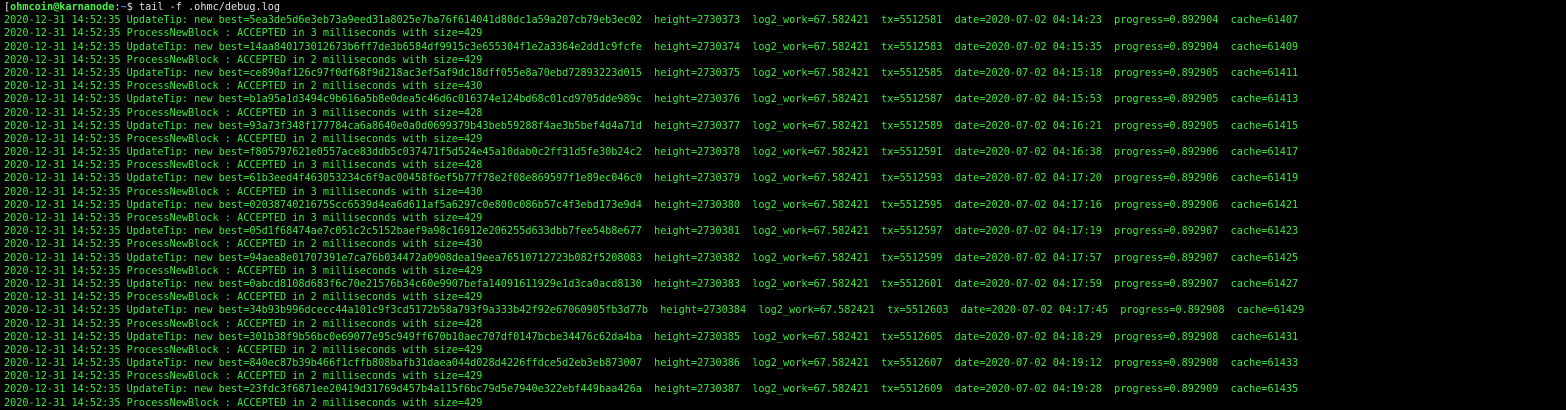 The image size is (1566, 410). I want to click on prompt-user-host: ohmcoin@karnanode, so click(62, 7).